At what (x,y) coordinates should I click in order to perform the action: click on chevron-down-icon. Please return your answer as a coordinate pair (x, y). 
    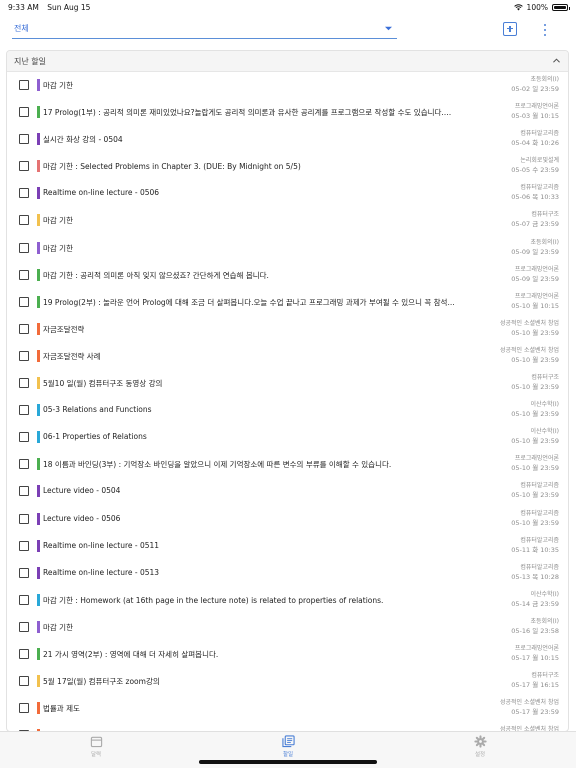
    Looking at the image, I should click on (388, 28).